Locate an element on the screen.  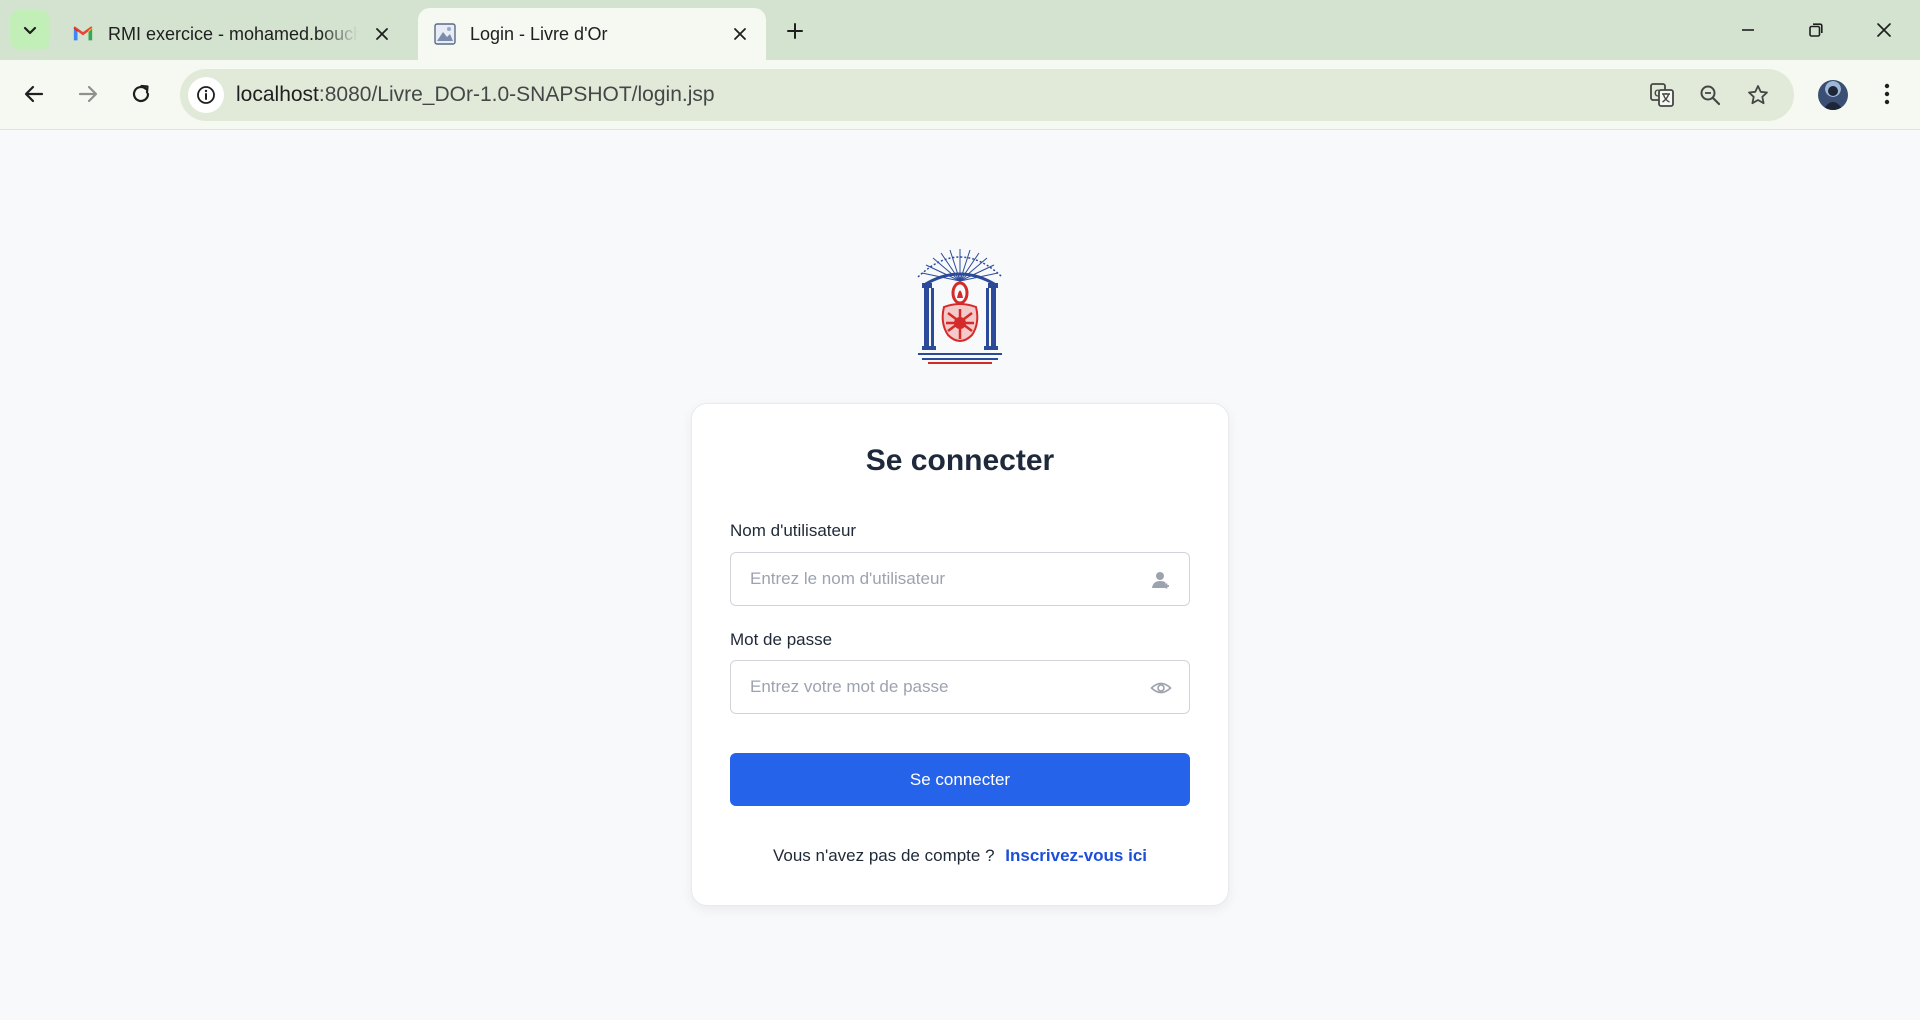
tab-search-button is located at coordinates (30, 30).